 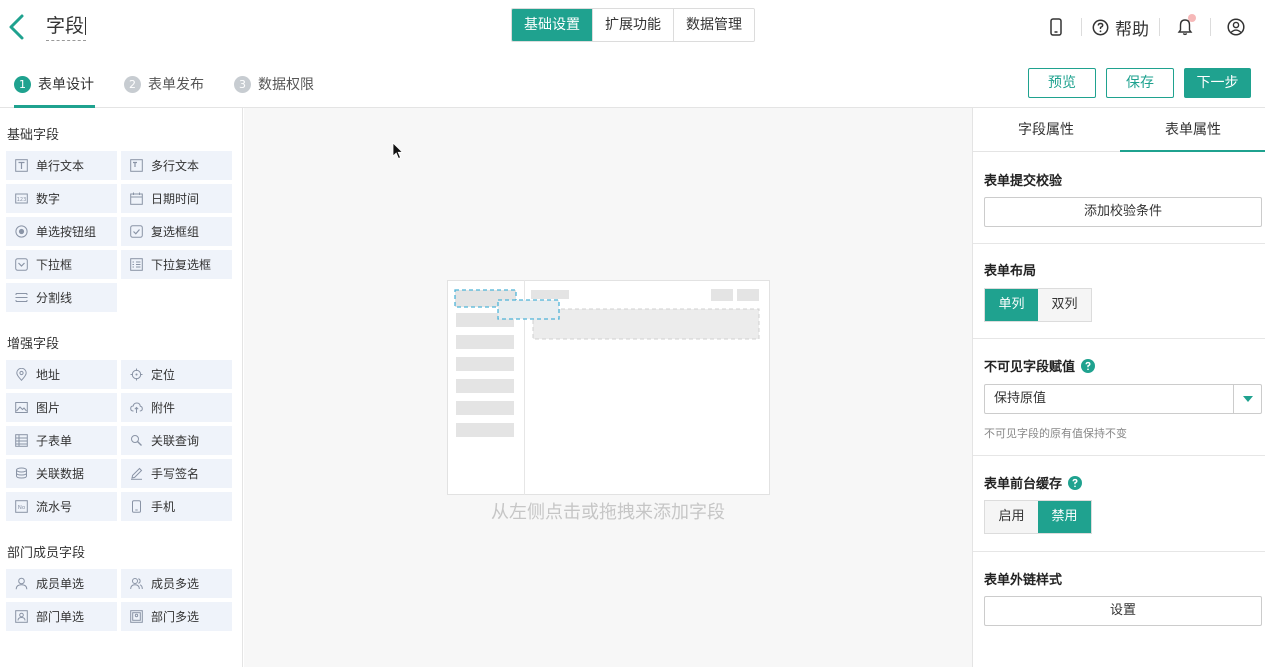 I want to click on checkbox-icon, so click(x=136, y=231).